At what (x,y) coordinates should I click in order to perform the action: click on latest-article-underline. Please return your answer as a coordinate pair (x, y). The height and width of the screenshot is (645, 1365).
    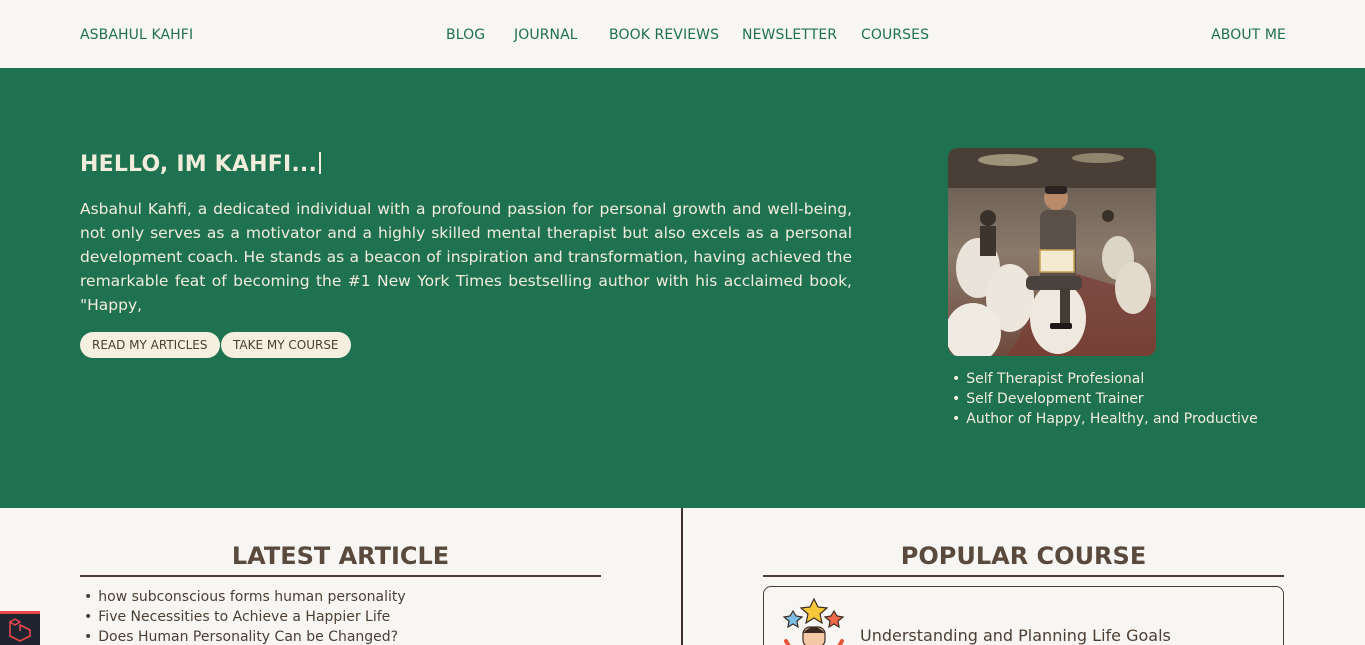
    Looking at the image, I should click on (340, 576).